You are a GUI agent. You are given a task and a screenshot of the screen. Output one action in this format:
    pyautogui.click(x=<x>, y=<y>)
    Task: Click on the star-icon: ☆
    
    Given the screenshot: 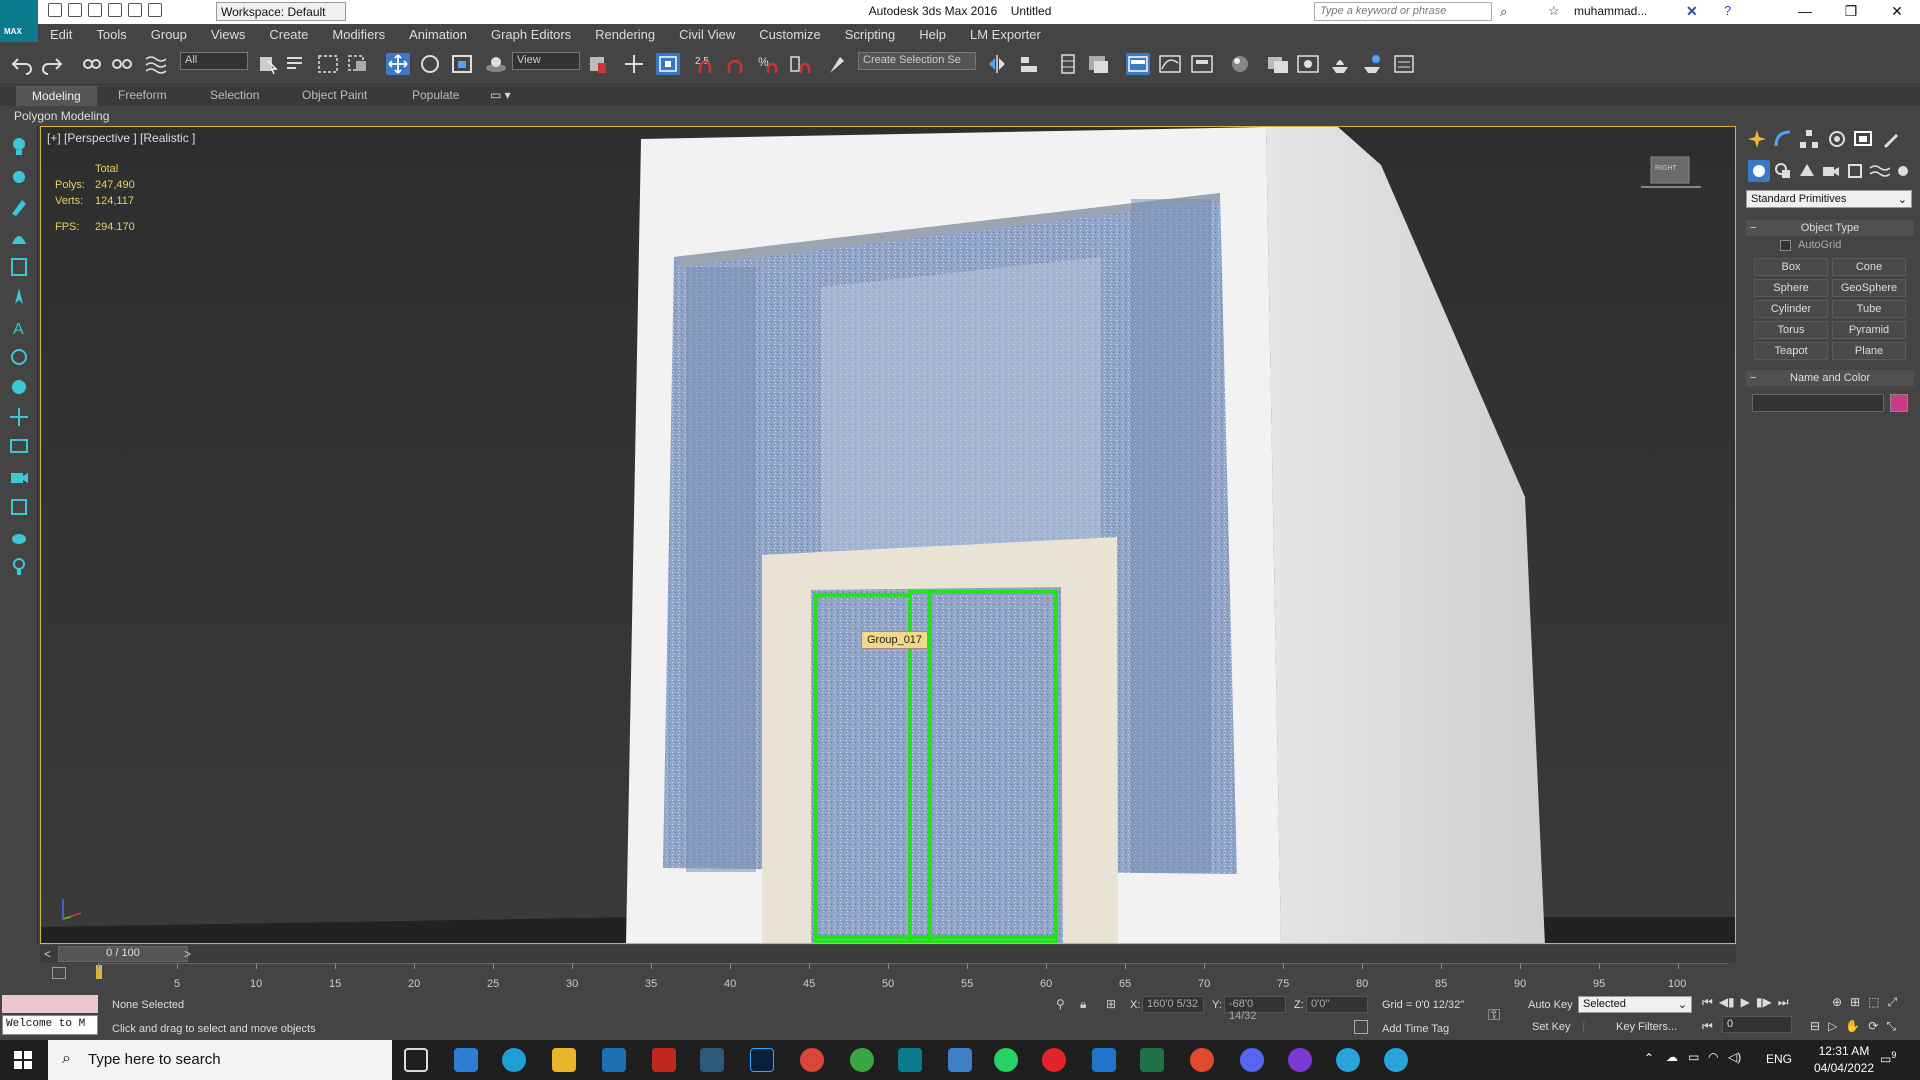 What is the action you would take?
    pyautogui.click(x=1554, y=11)
    